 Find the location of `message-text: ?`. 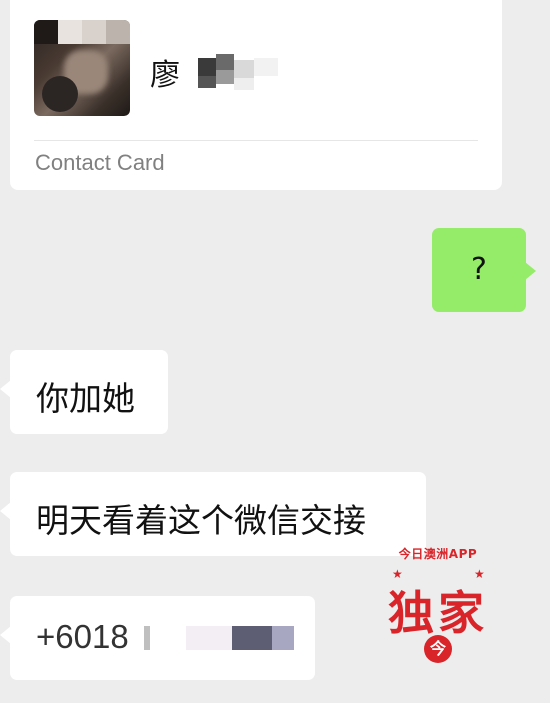

message-text: ? is located at coordinates (479, 269).